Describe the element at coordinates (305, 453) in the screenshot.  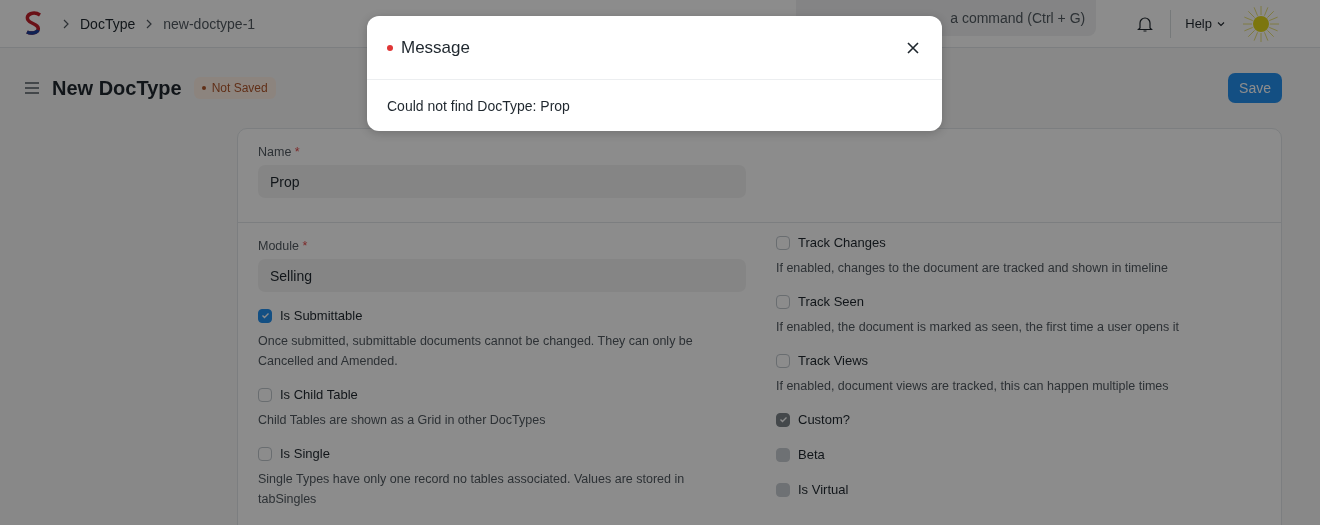
I see `checkbox-label: Is Single` at that location.